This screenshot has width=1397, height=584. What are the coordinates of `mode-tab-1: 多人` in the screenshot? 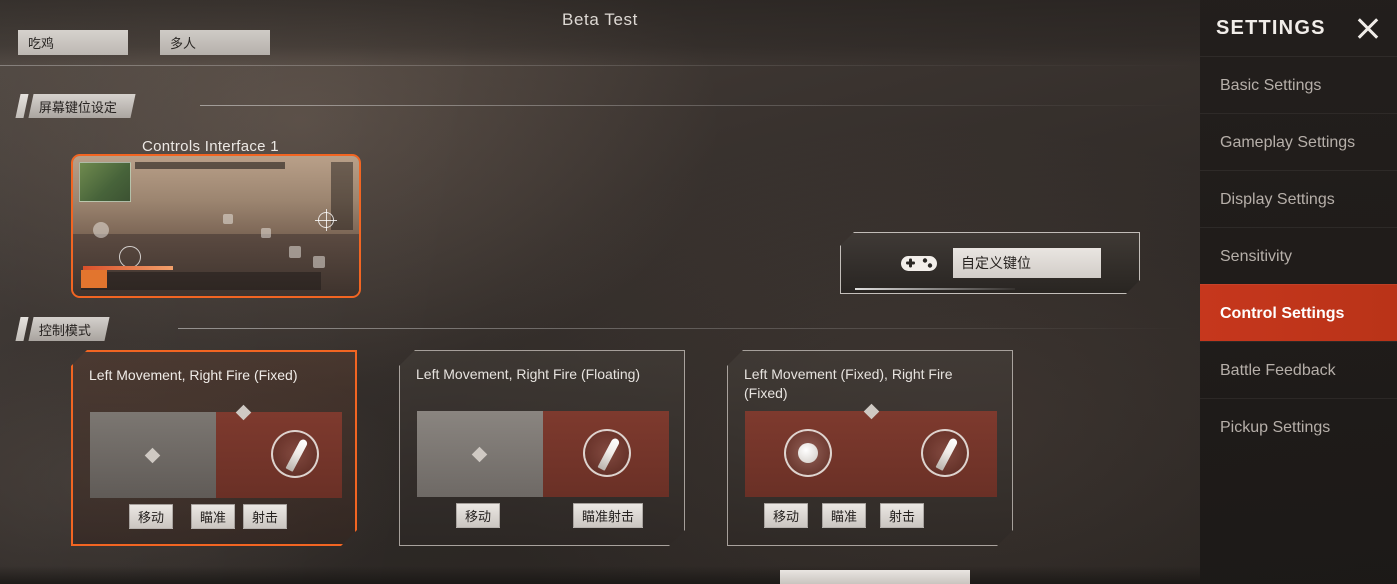 It's located at (215, 42).